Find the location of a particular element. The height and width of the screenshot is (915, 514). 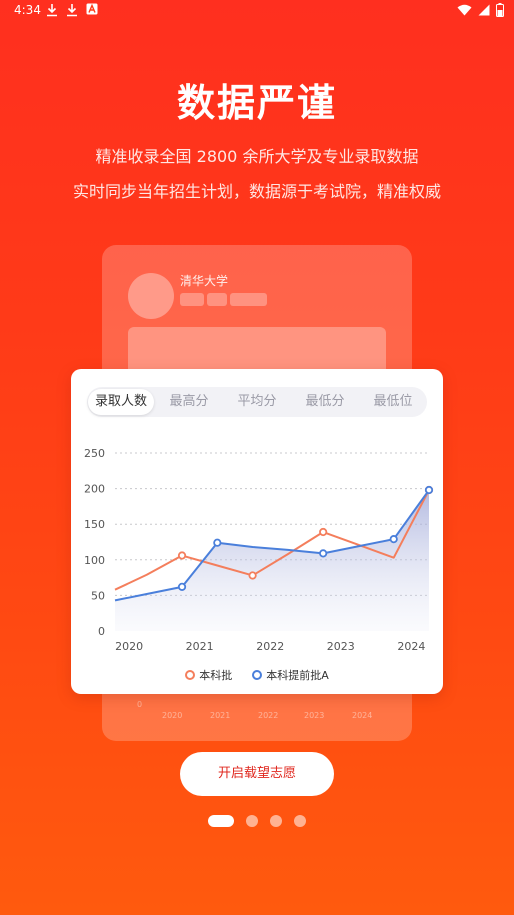

x-tick-label: 2021 is located at coordinates (200, 646).